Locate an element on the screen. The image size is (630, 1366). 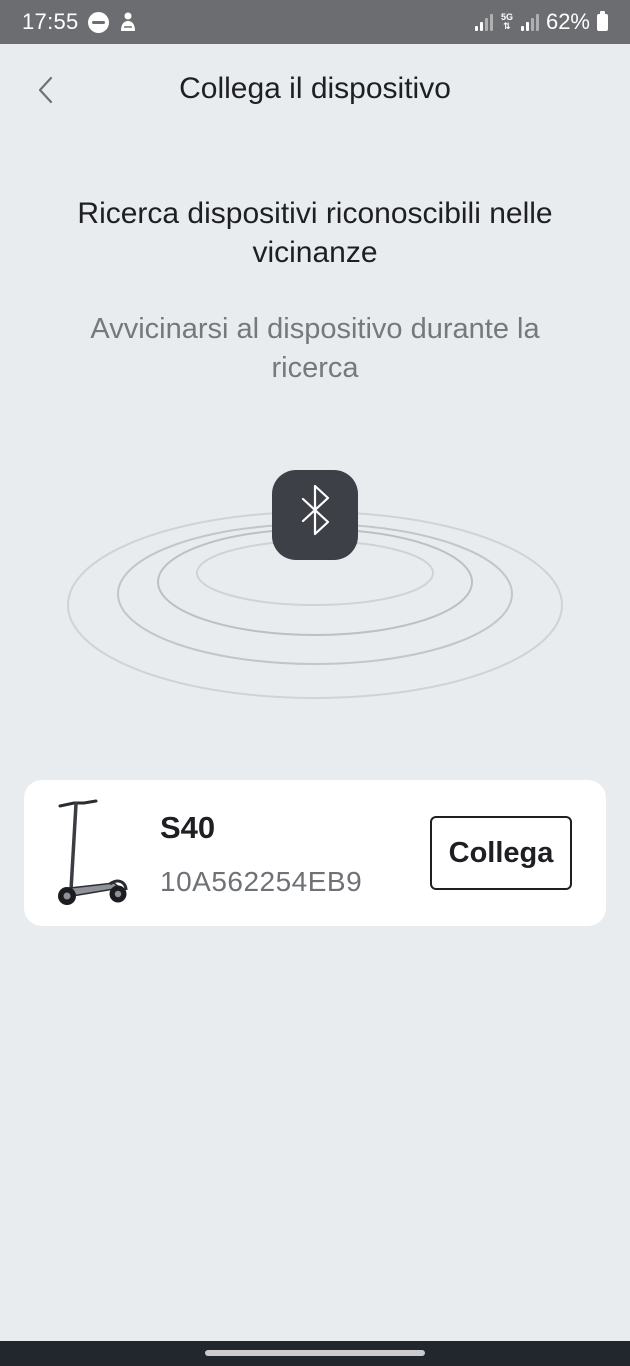
home-indicator is located at coordinates (315, 1353).